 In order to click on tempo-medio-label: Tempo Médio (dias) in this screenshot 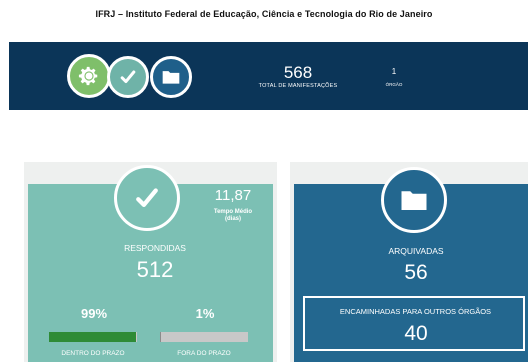, I will do `click(233, 216)`.